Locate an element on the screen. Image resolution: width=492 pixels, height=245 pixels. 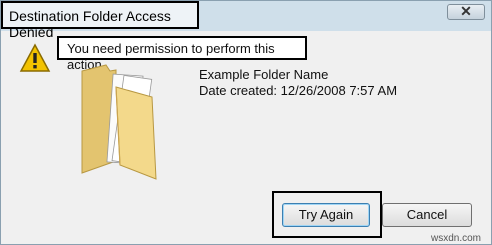
folder-icon is located at coordinates (119, 122).